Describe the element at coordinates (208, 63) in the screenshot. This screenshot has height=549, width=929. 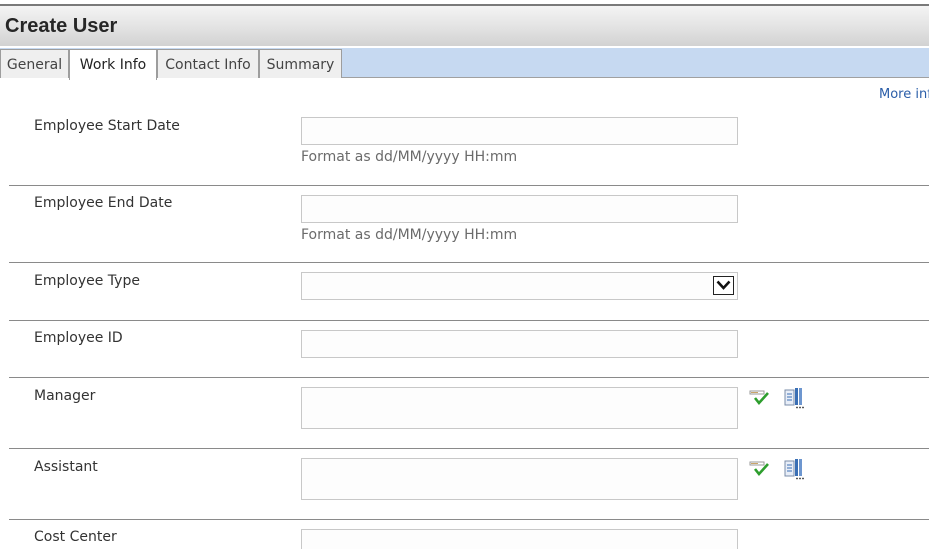
I see `tab-contact-info: Contact Info` at that location.